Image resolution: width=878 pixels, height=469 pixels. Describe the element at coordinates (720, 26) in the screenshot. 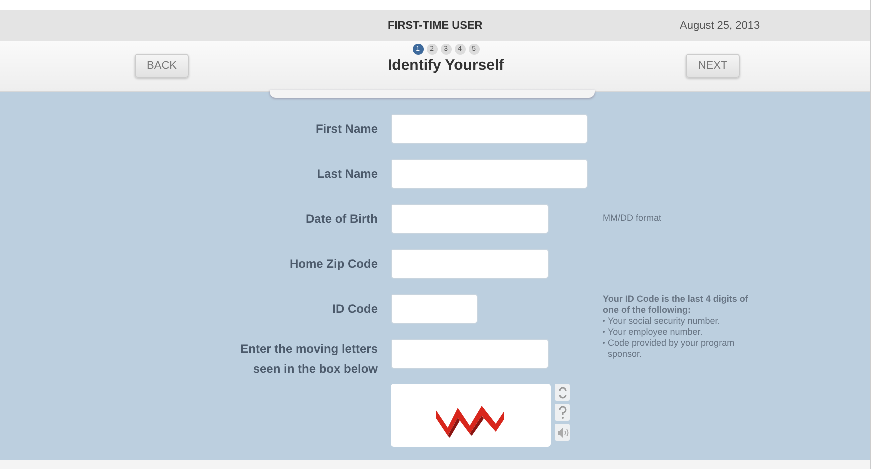

I see `date-text: August 25, 2013` at that location.